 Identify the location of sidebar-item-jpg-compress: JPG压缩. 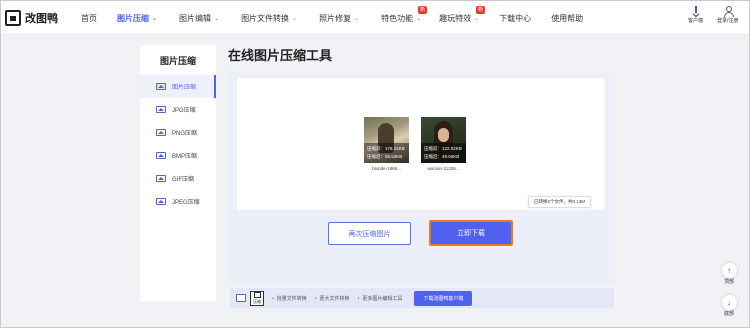
(178, 109).